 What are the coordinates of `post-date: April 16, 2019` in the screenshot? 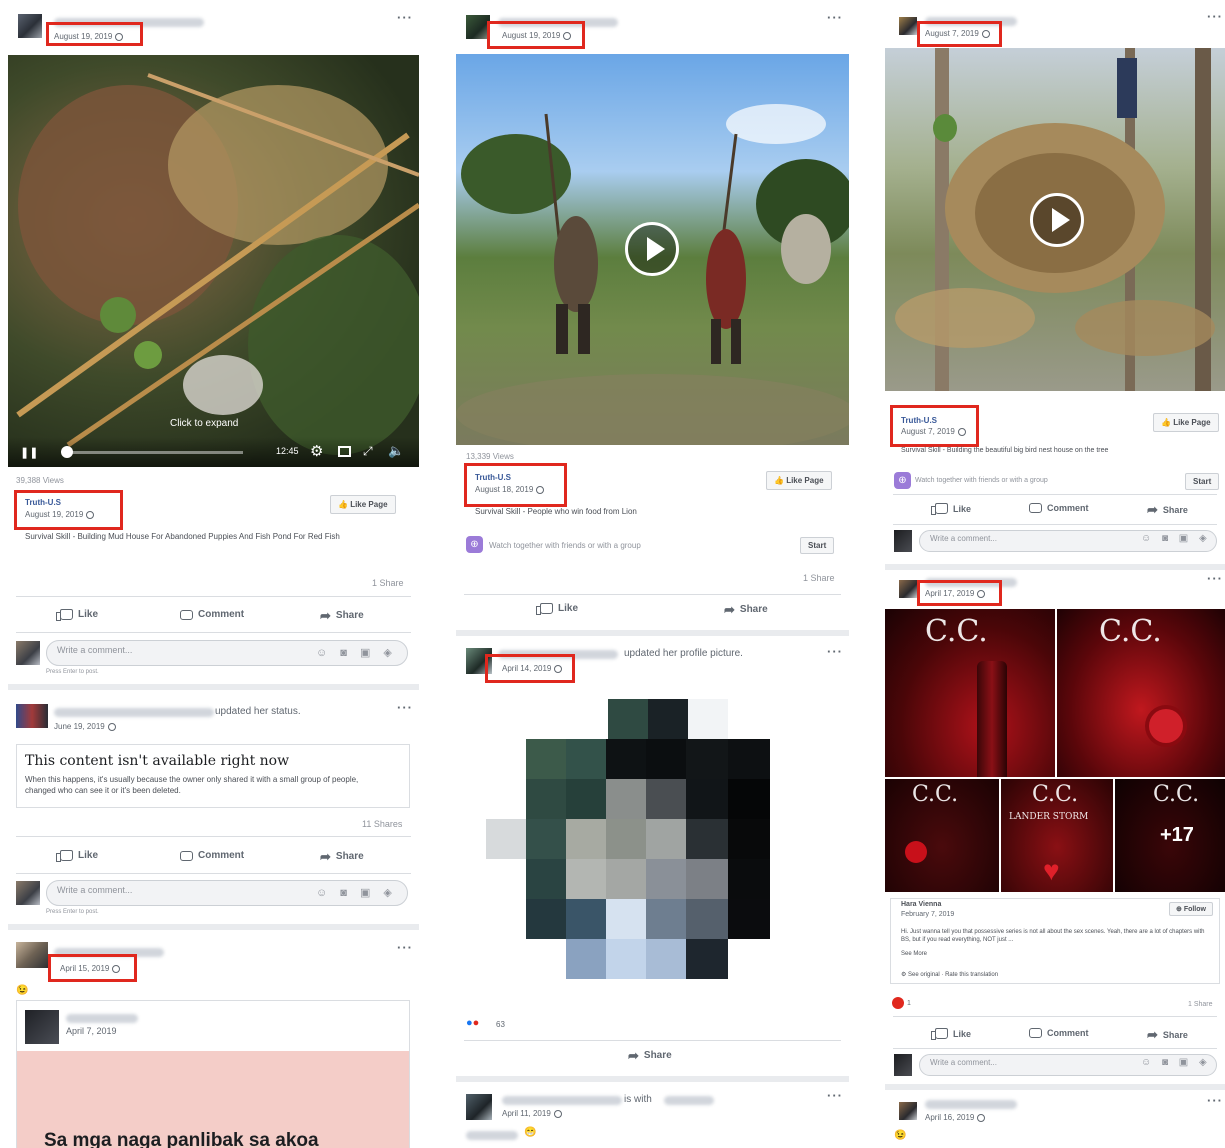 It's located at (955, 1117).